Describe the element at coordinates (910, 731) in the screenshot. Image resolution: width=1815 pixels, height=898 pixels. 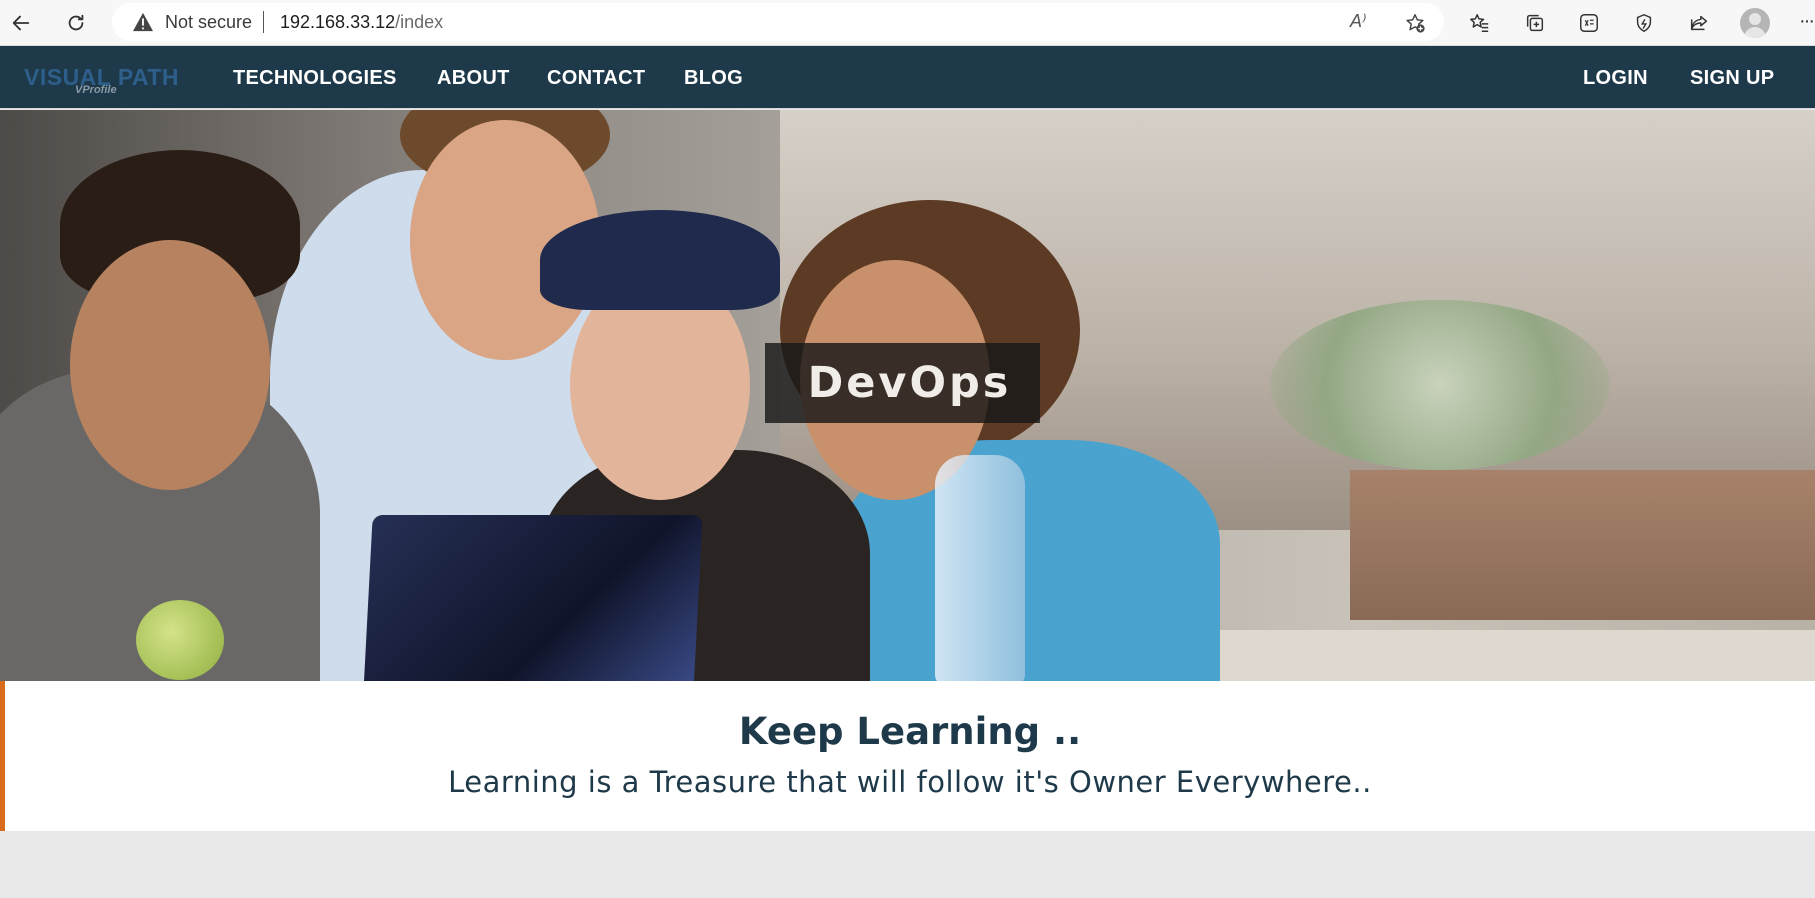
I see `tagline-title: Keep Learning ..` at that location.